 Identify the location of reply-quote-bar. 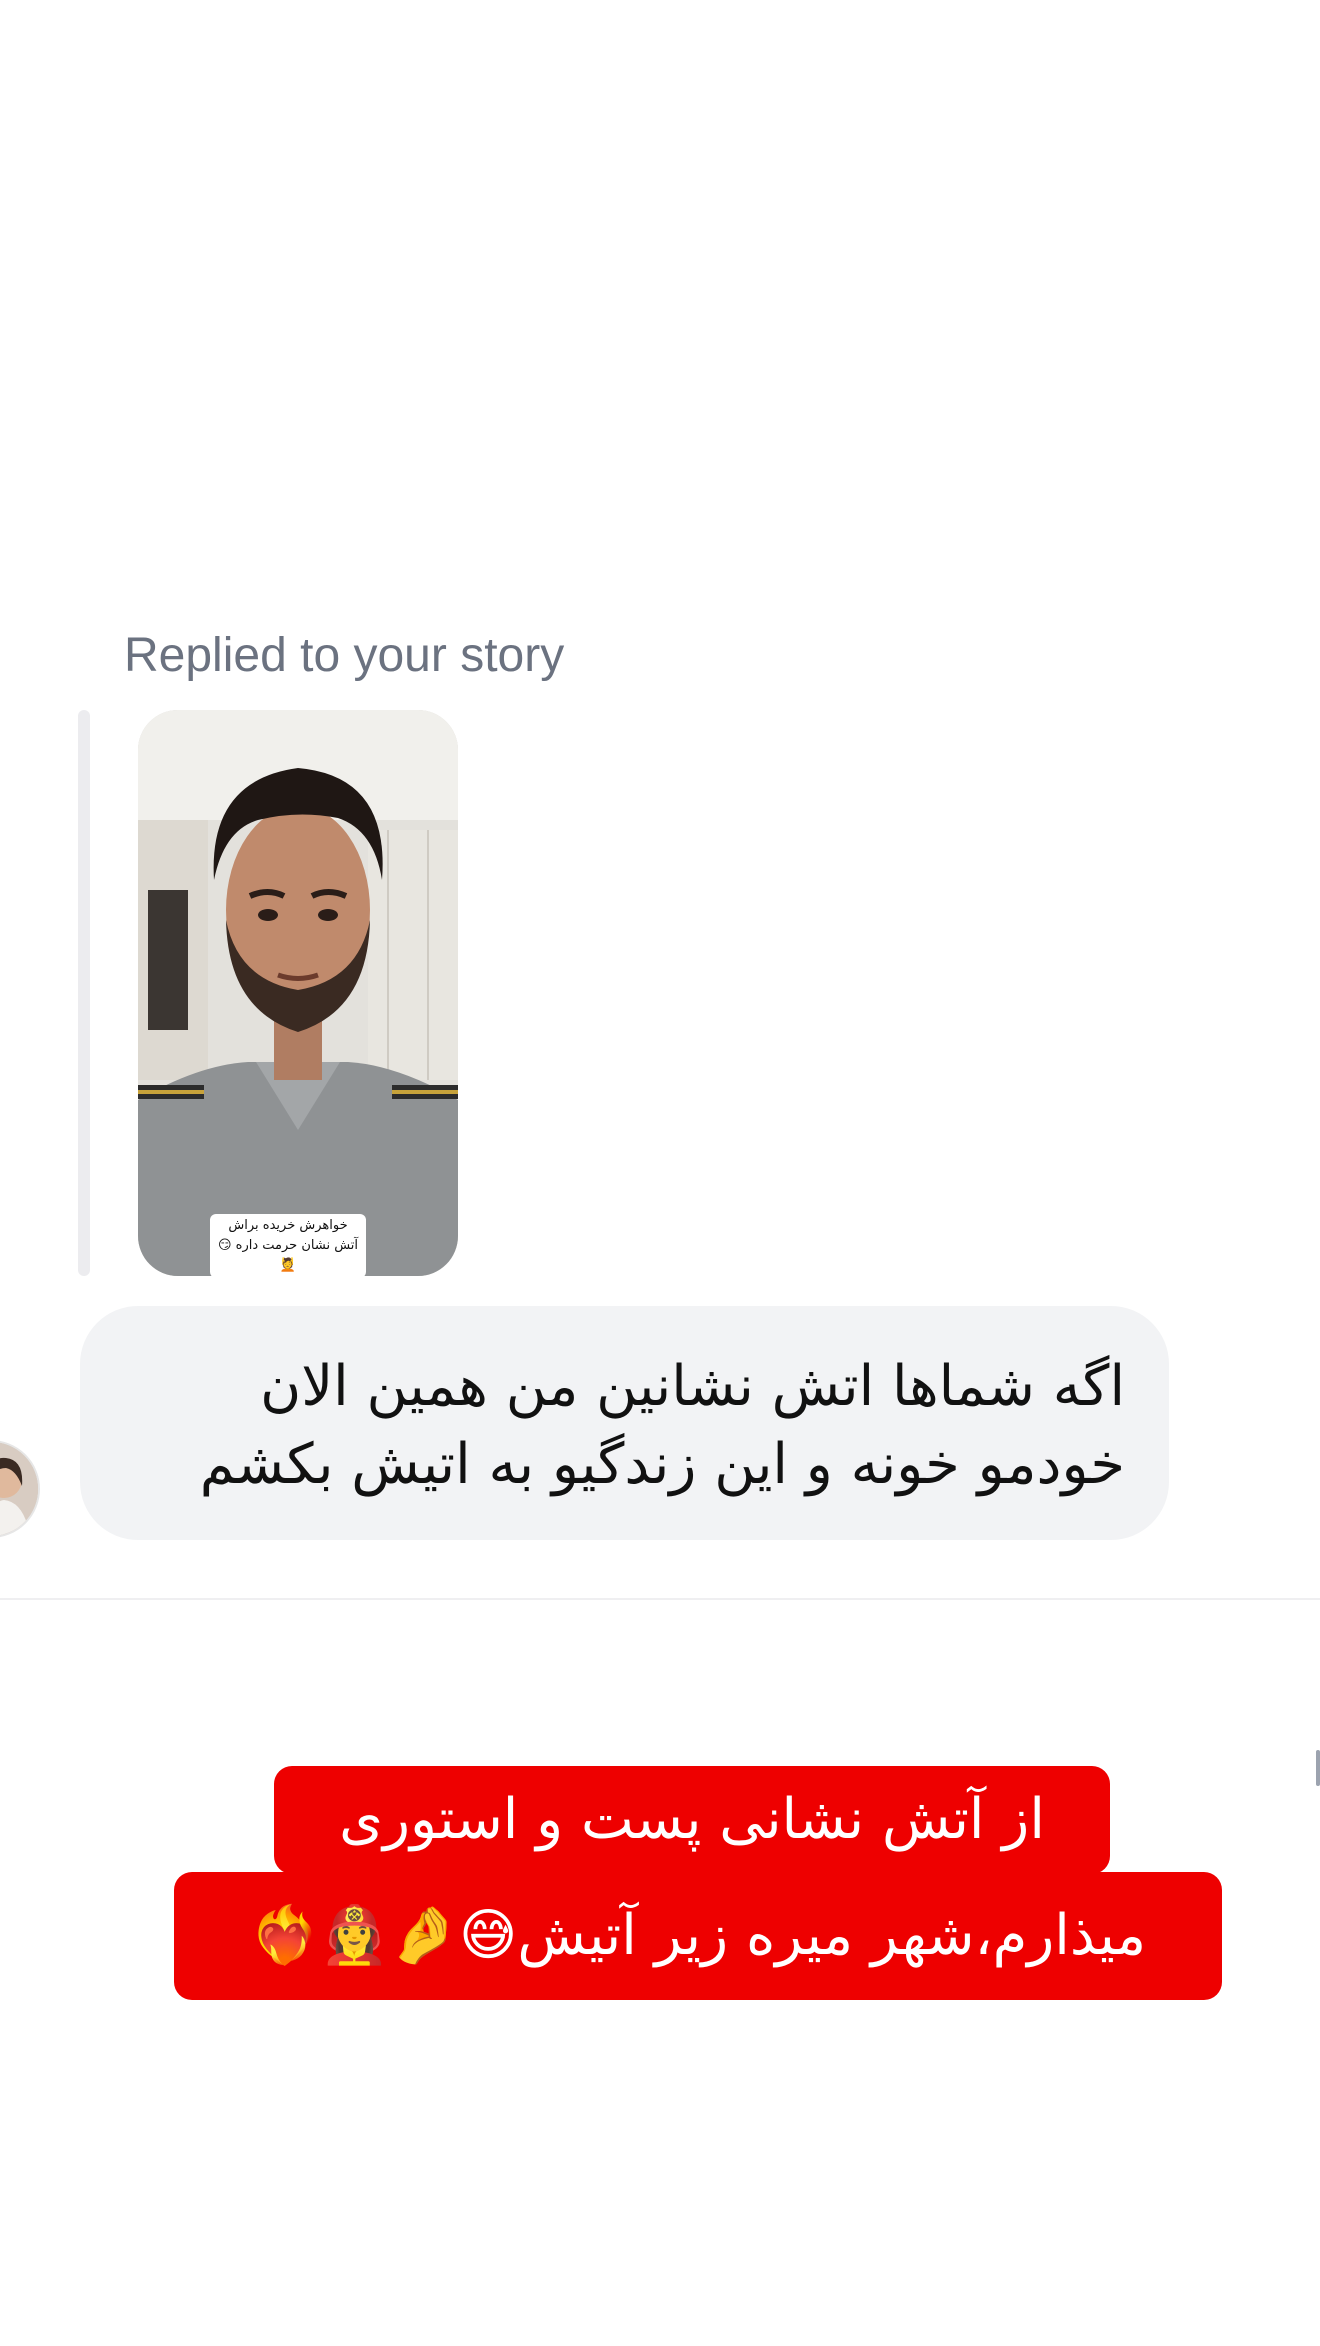
(84, 993).